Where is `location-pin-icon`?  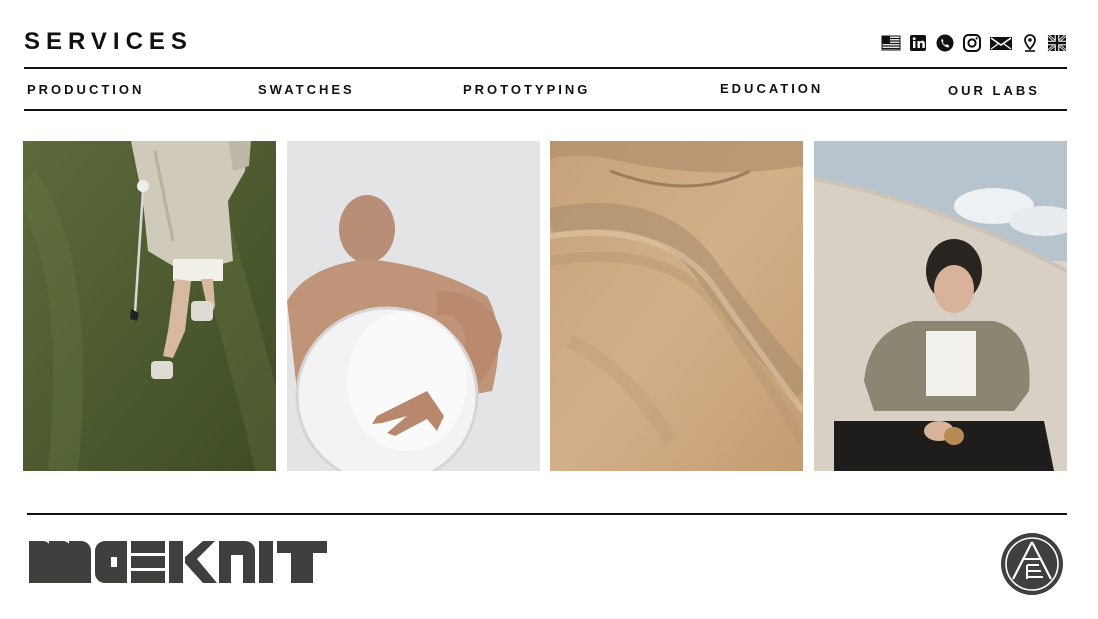
location-pin-icon is located at coordinates (1030, 43).